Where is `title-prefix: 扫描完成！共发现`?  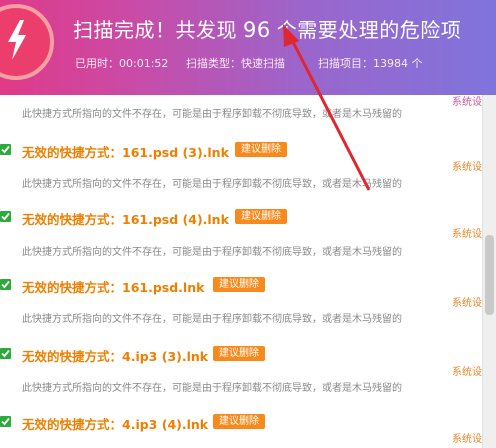
title-prefix: 扫描完成！共发现 is located at coordinates (155, 30).